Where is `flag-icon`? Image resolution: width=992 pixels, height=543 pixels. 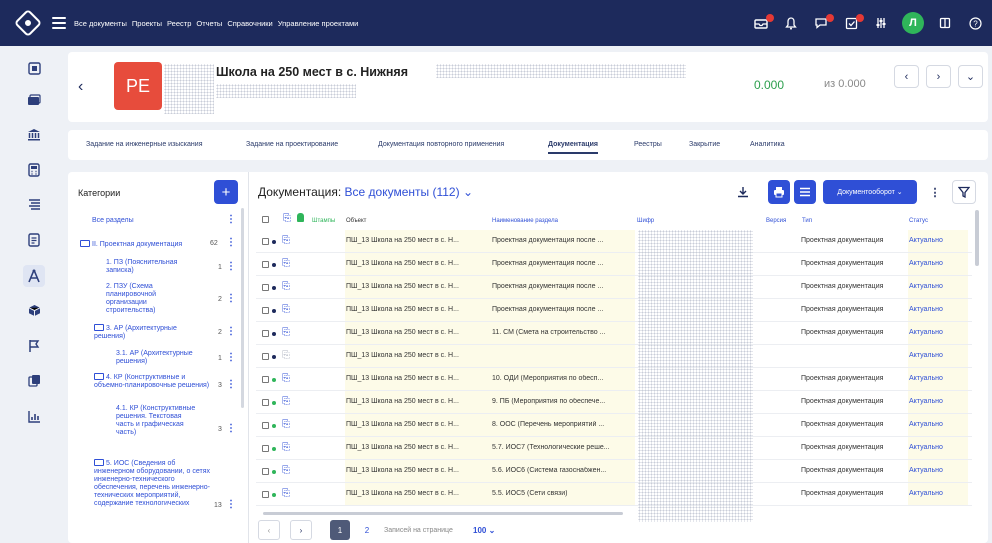
flag-icon is located at coordinates (34, 346).